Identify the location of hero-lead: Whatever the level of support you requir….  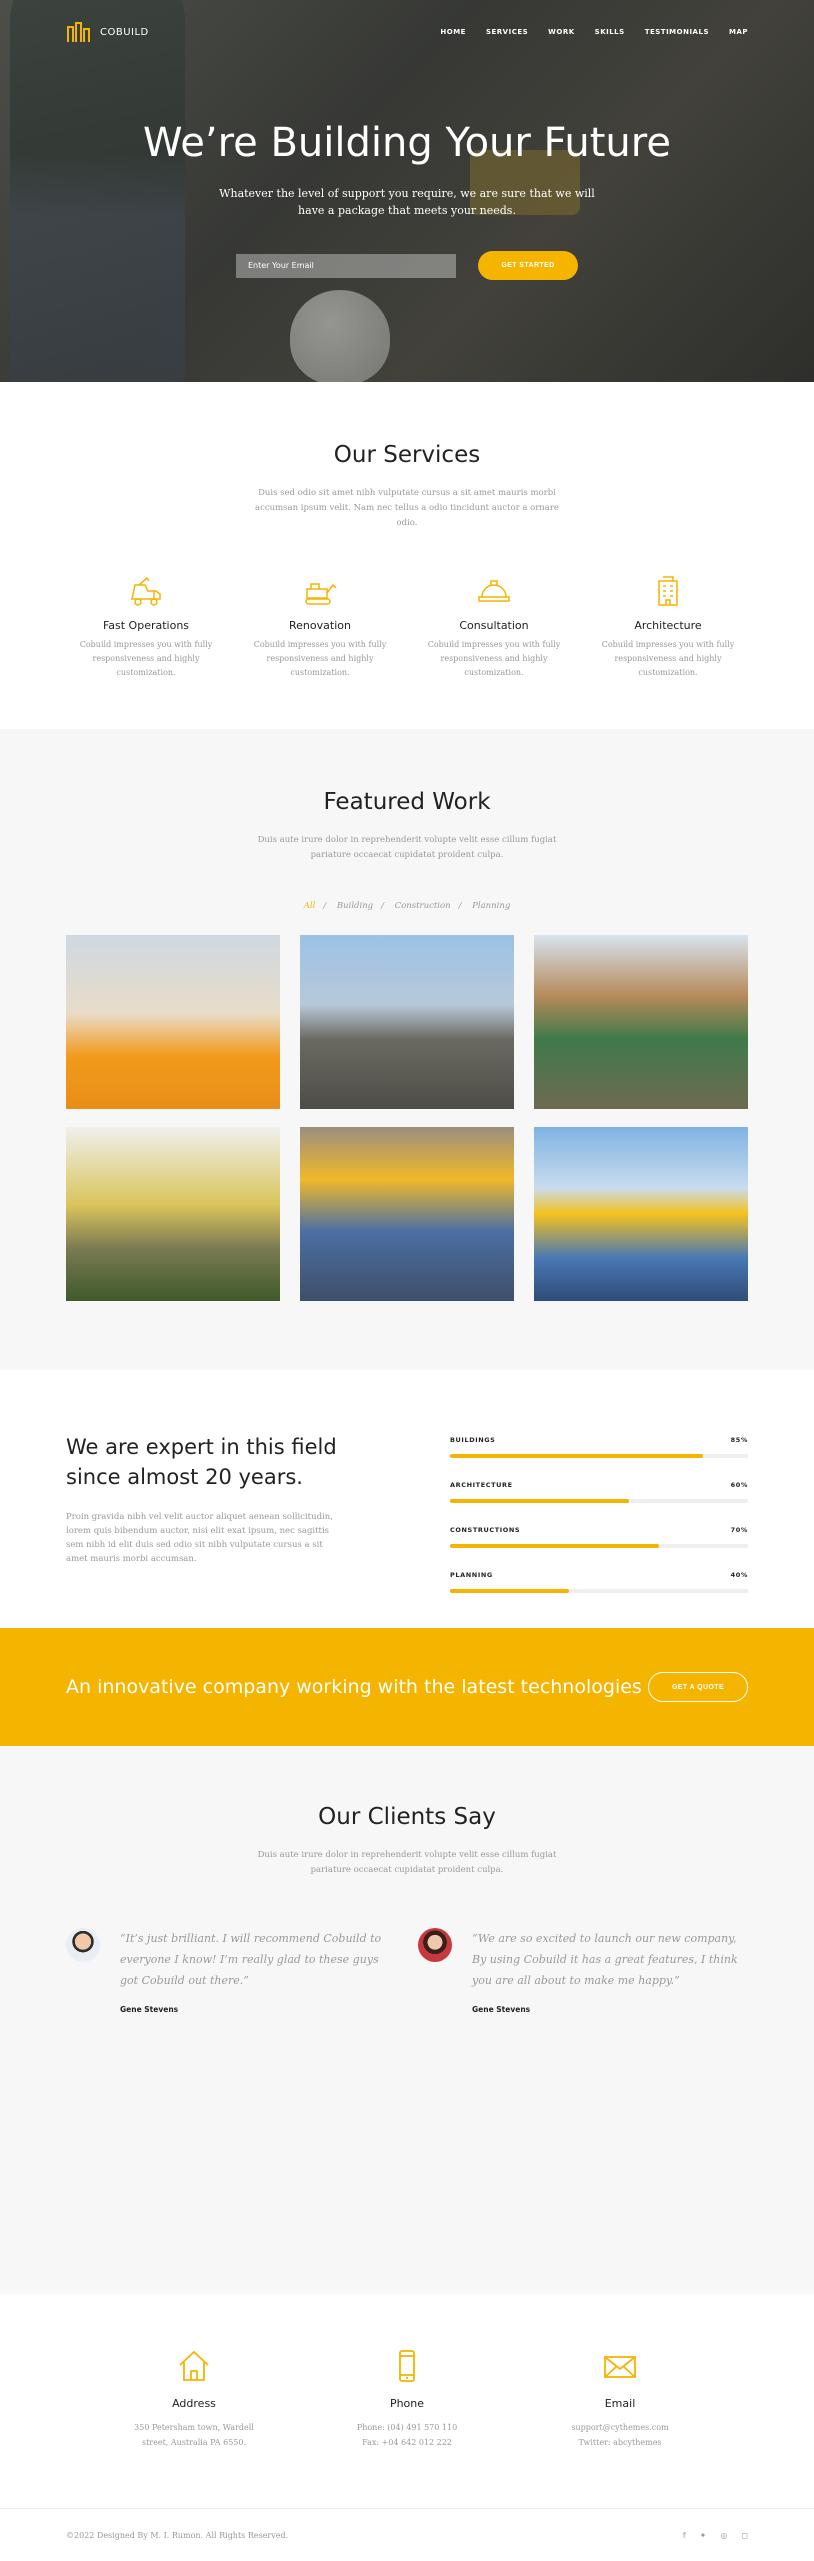
(407, 202).